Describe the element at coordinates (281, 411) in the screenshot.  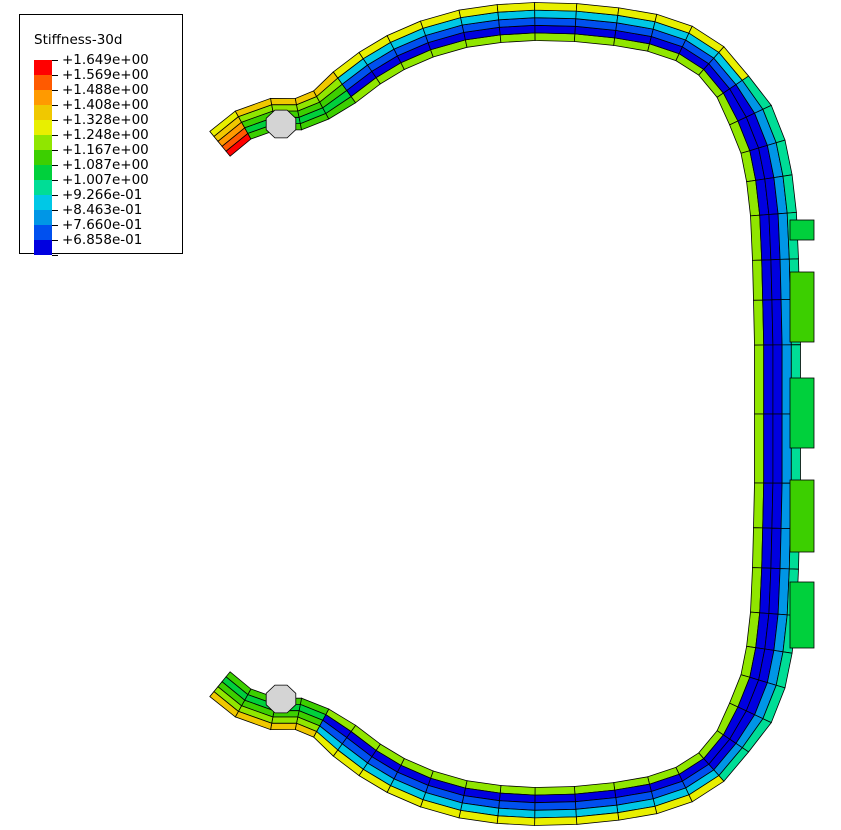
I see `bead-wires` at that location.